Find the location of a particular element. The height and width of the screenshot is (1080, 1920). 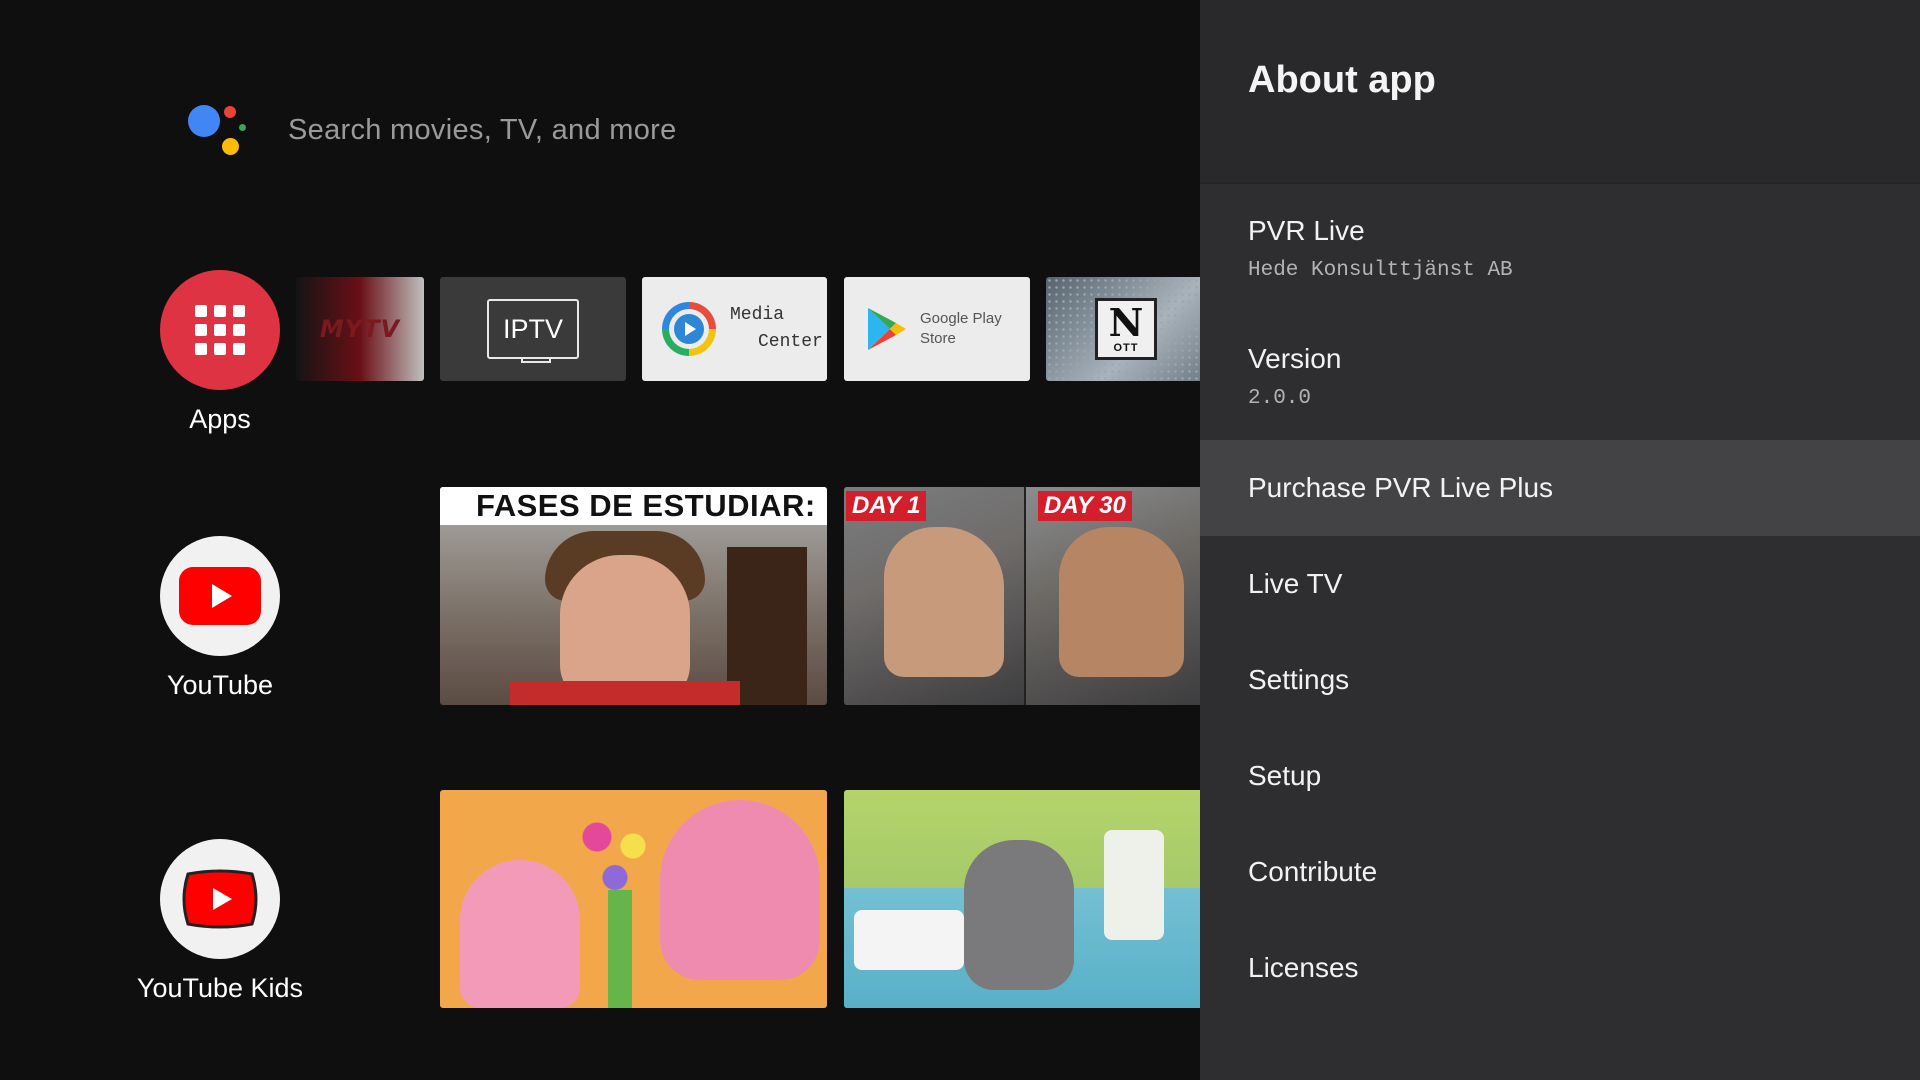

apps-label: Apps is located at coordinates (220, 419).